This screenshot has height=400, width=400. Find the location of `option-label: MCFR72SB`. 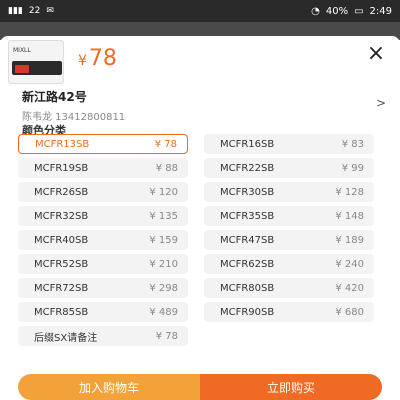

option-label: MCFR72SB is located at coordinates (61, 288).